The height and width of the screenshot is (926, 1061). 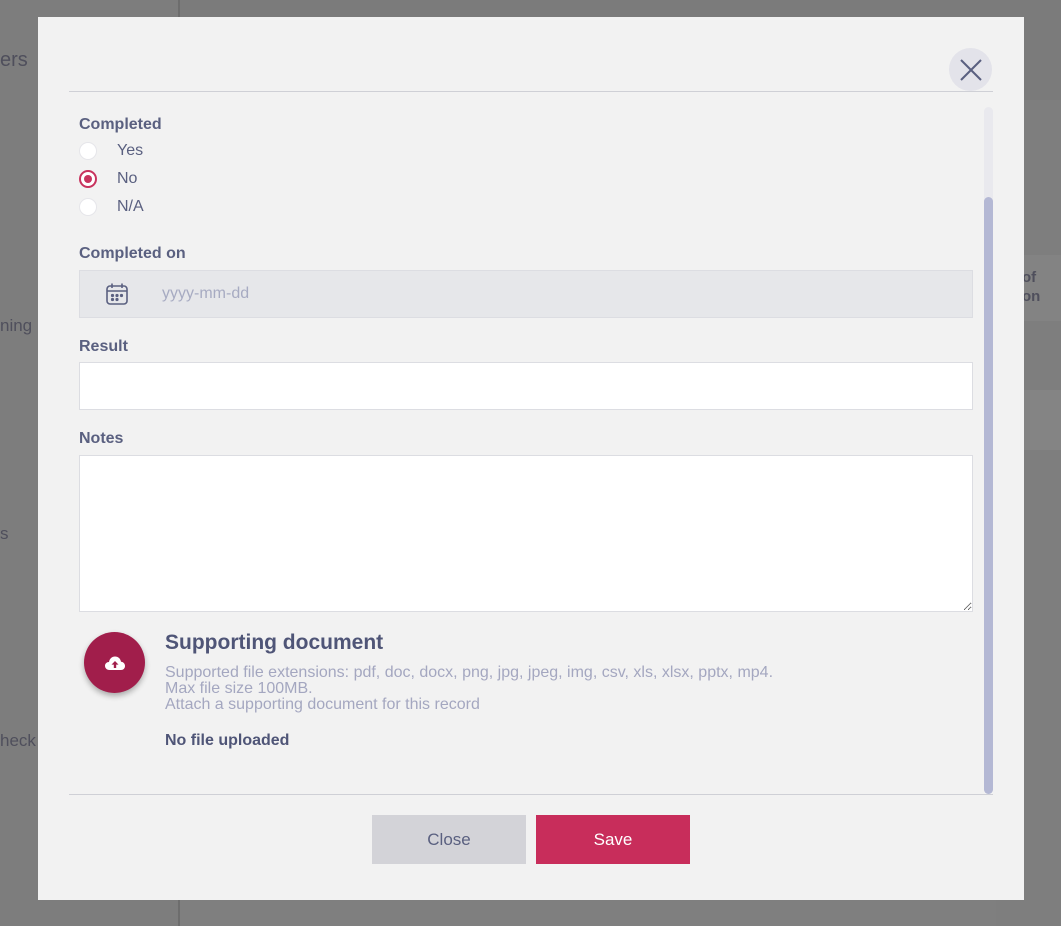 I want to click on notes-label: Notes, so click(x=101, y=438).